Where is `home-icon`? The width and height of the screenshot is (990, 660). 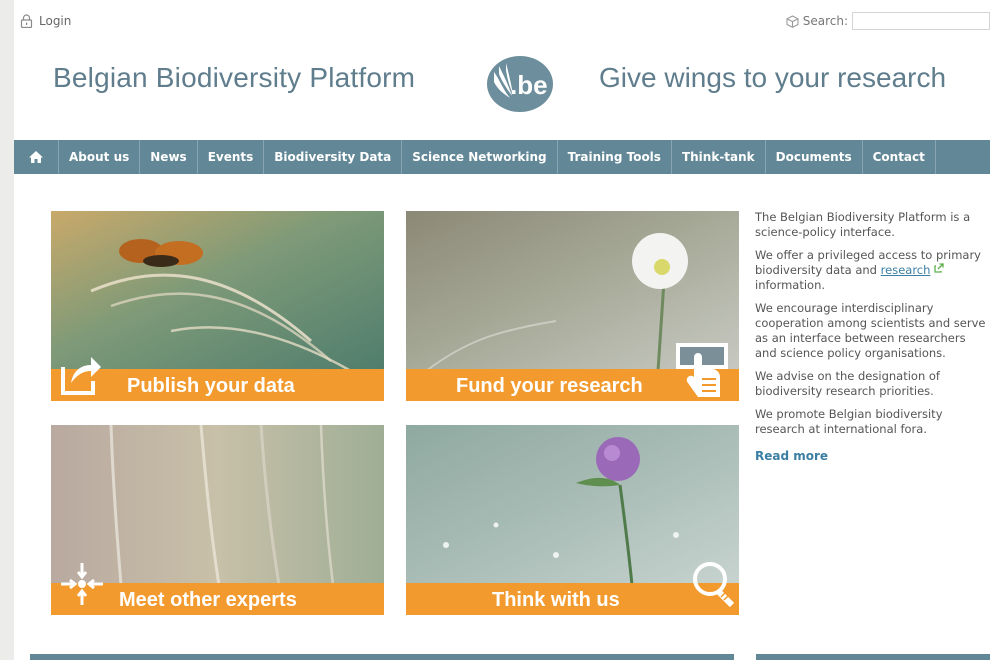
home-icon is located at coordinates (36, 157).